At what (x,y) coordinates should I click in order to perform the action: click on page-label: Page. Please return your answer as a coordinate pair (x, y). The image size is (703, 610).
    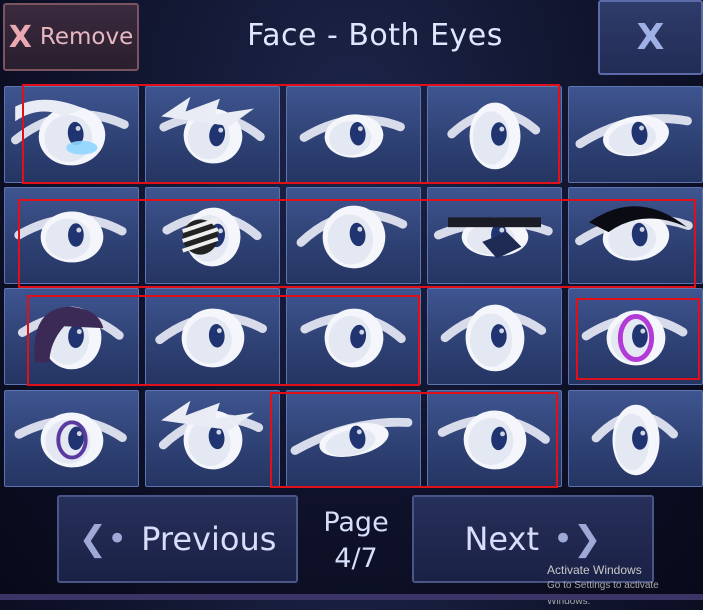
    Looking at the image, I should click on (356, 522).